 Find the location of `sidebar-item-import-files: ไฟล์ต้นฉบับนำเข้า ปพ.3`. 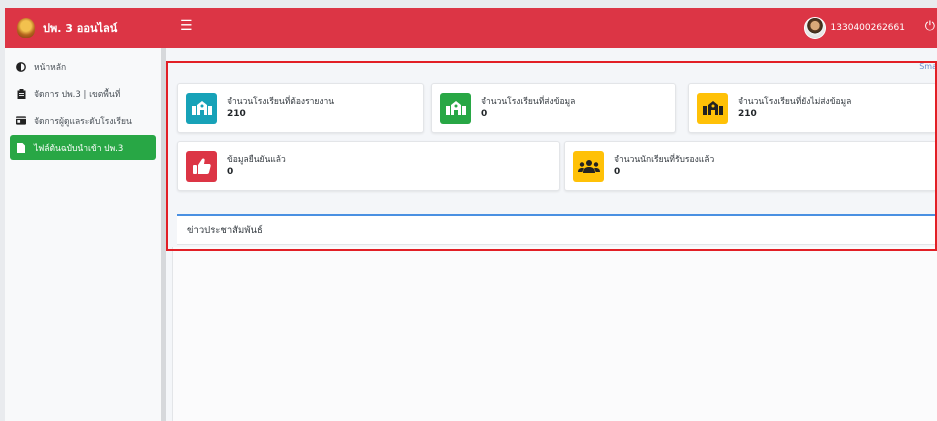

sidebar-item-import-files: ไฟล์ต้นฉบับนำเข้า ปพ.3 is located at coordinates (83, 147).